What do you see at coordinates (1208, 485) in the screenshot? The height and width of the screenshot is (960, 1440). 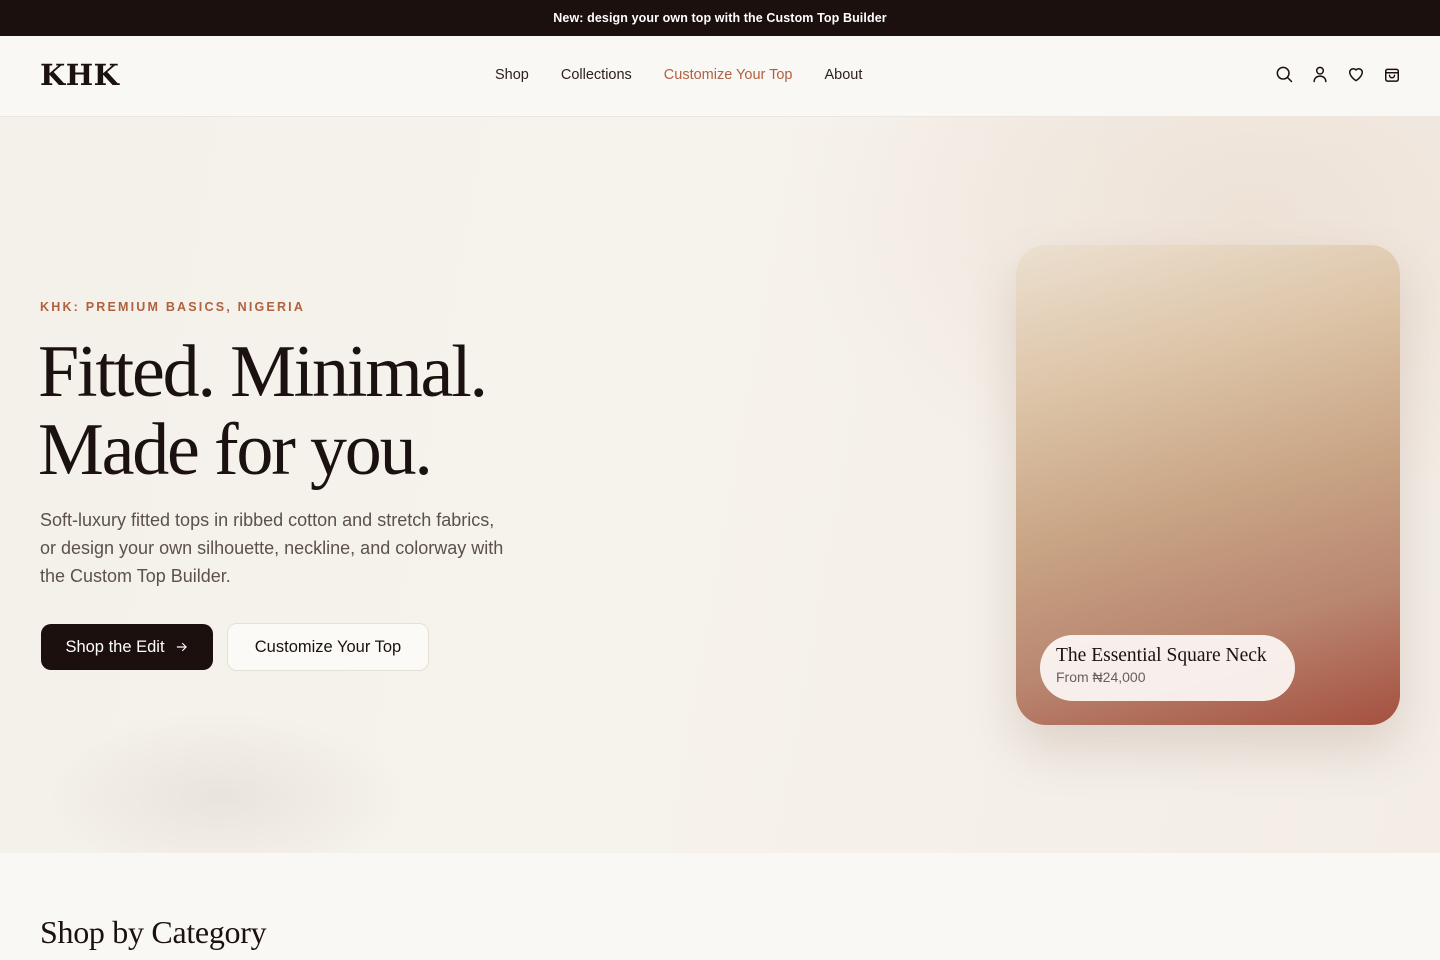 I see `featured-product-card: The Essential Square Neck From ₦24,000` at bounding box center [1208, 485].